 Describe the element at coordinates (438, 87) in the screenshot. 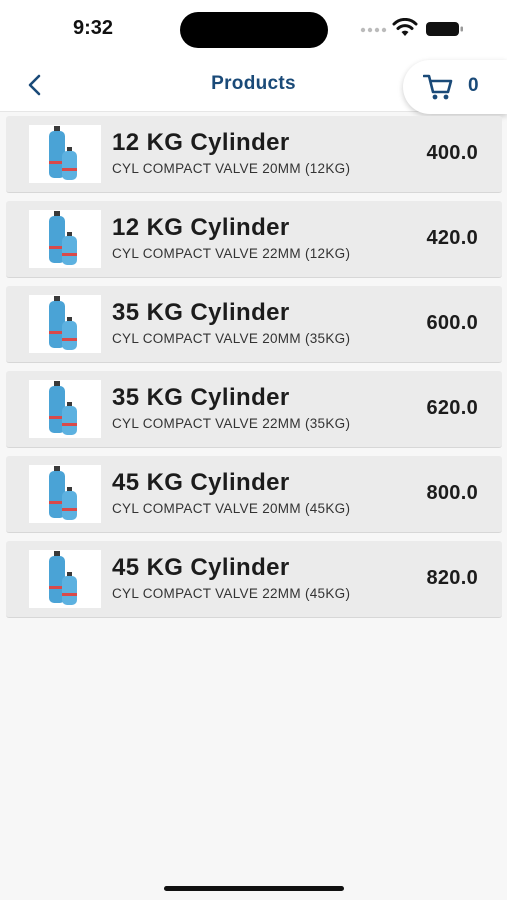

I see `shopping-cart-icon` at that location.